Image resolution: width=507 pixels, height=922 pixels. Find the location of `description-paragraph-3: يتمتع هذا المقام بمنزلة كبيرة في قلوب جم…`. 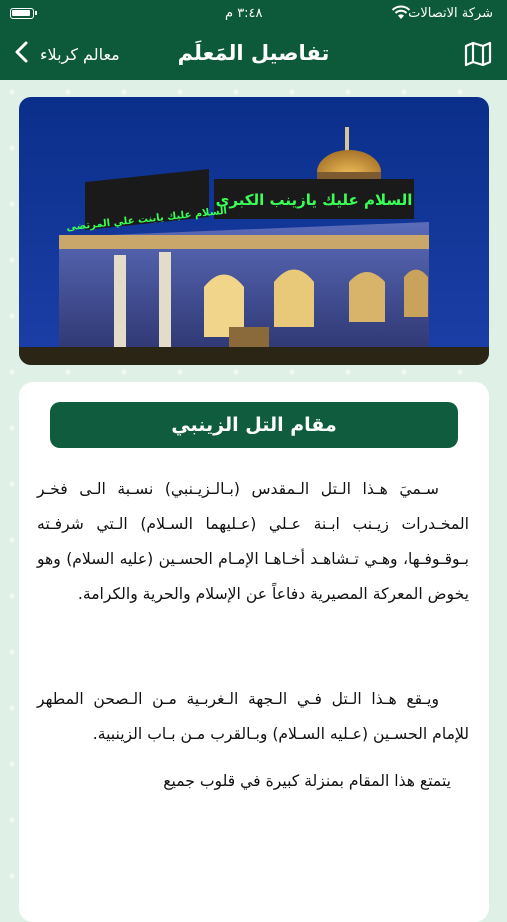

description-paragraph-3: يتمتع هذا المقام بمنزلة كبيرة في قلوب جم… is located at coordinates (307, 781).